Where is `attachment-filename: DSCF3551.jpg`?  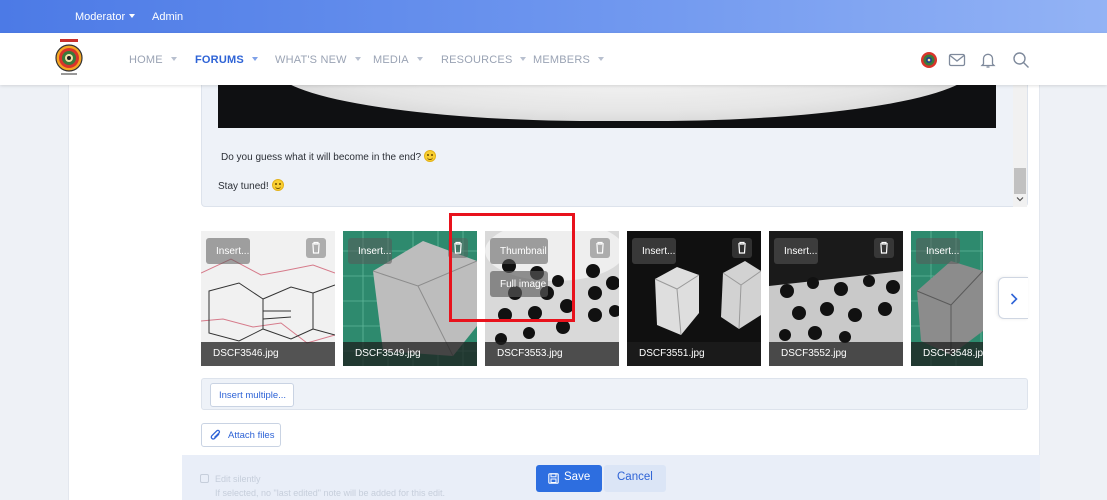
attachment-filename: DSCF3551.jpg is located at coordinates (694, 354).